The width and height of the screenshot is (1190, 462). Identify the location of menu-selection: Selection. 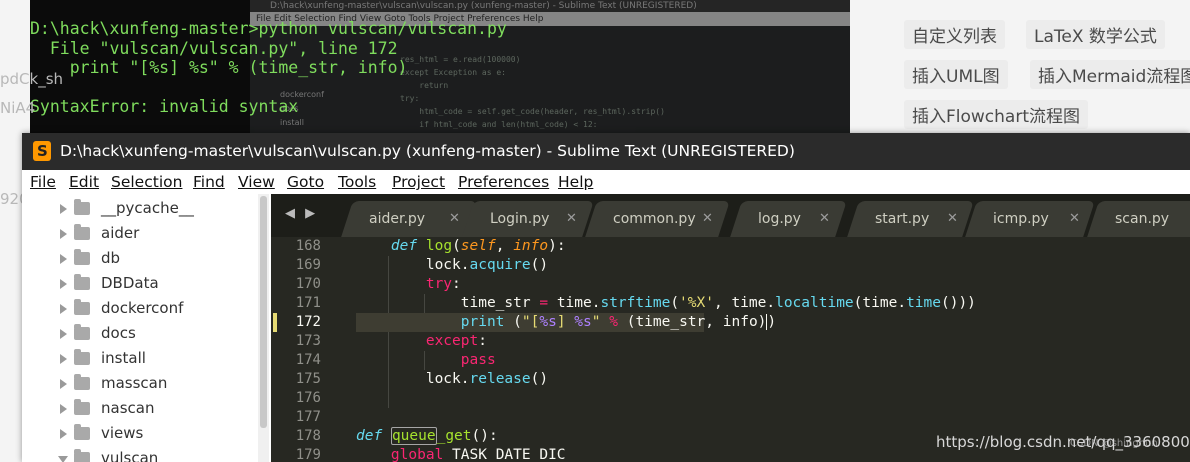
(146, 182).